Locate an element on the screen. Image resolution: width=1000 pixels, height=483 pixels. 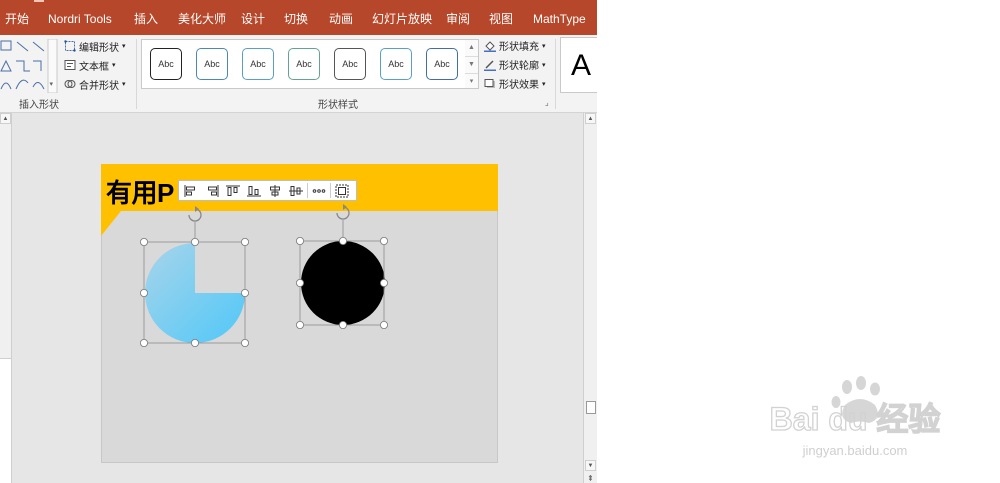
align-right-icon is located at coordinates (213, 190).